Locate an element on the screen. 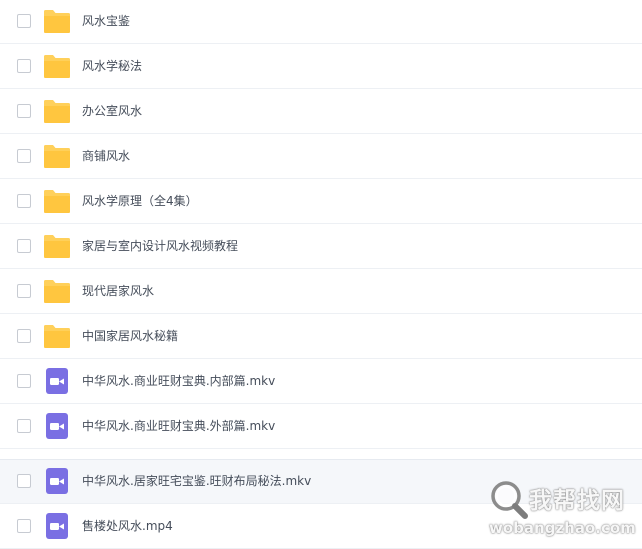 The width and height of the screenshot is (642, 549). file-name: 中华风水.商业旺财宝典.外部篇.mkv is located at coordinates (178, 426).